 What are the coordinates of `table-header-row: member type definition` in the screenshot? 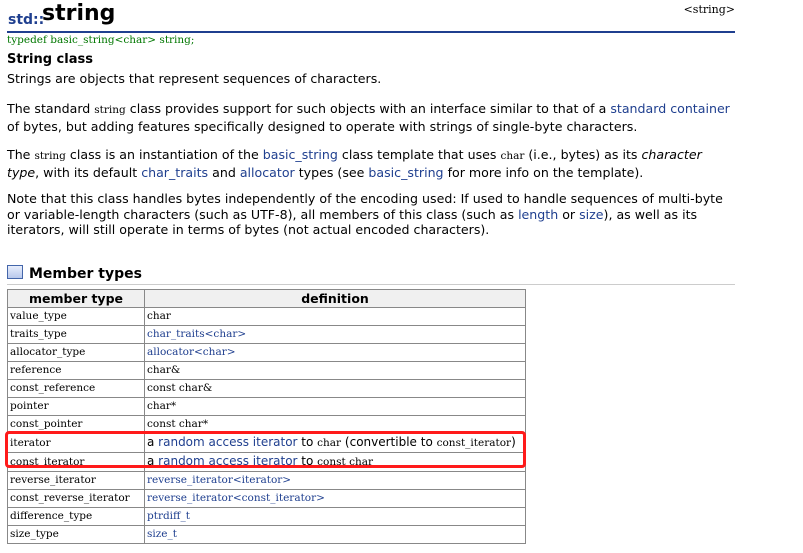 It's located at (266, 298).